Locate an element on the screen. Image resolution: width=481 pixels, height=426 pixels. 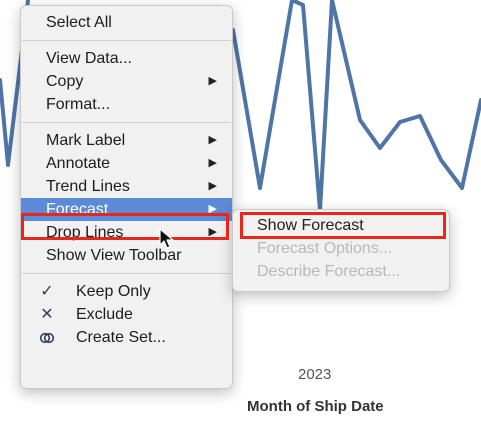
mouse-pointer-icon is located at coordinates (166, 238).